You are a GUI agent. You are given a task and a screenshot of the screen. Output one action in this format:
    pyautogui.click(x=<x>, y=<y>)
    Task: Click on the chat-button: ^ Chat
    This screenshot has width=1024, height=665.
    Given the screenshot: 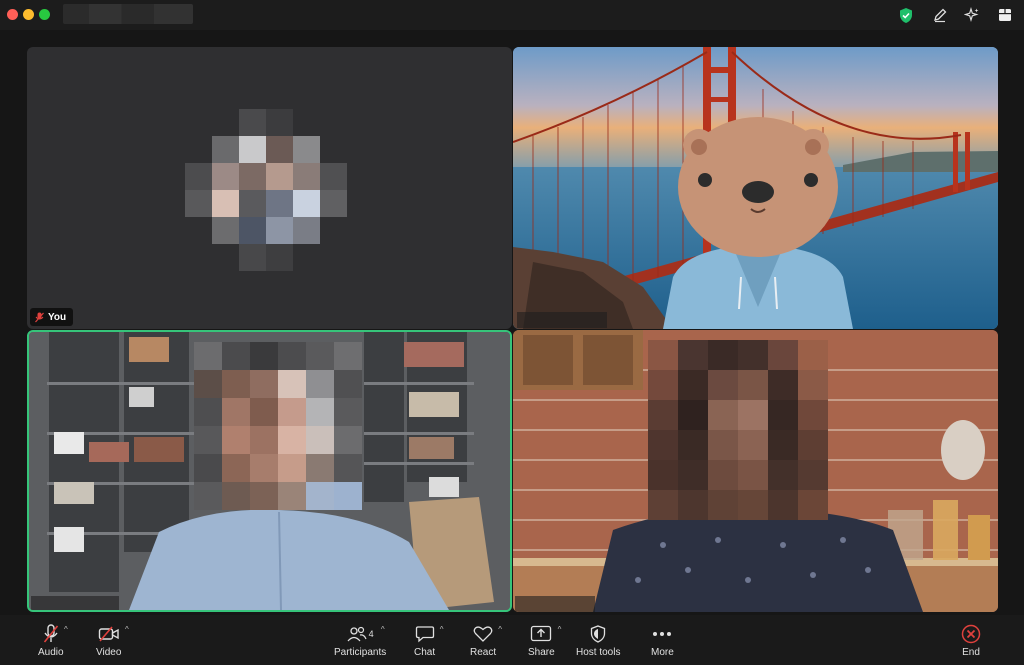 What is the action you would take?
    pyautogui.click(x=429, y=640)
    